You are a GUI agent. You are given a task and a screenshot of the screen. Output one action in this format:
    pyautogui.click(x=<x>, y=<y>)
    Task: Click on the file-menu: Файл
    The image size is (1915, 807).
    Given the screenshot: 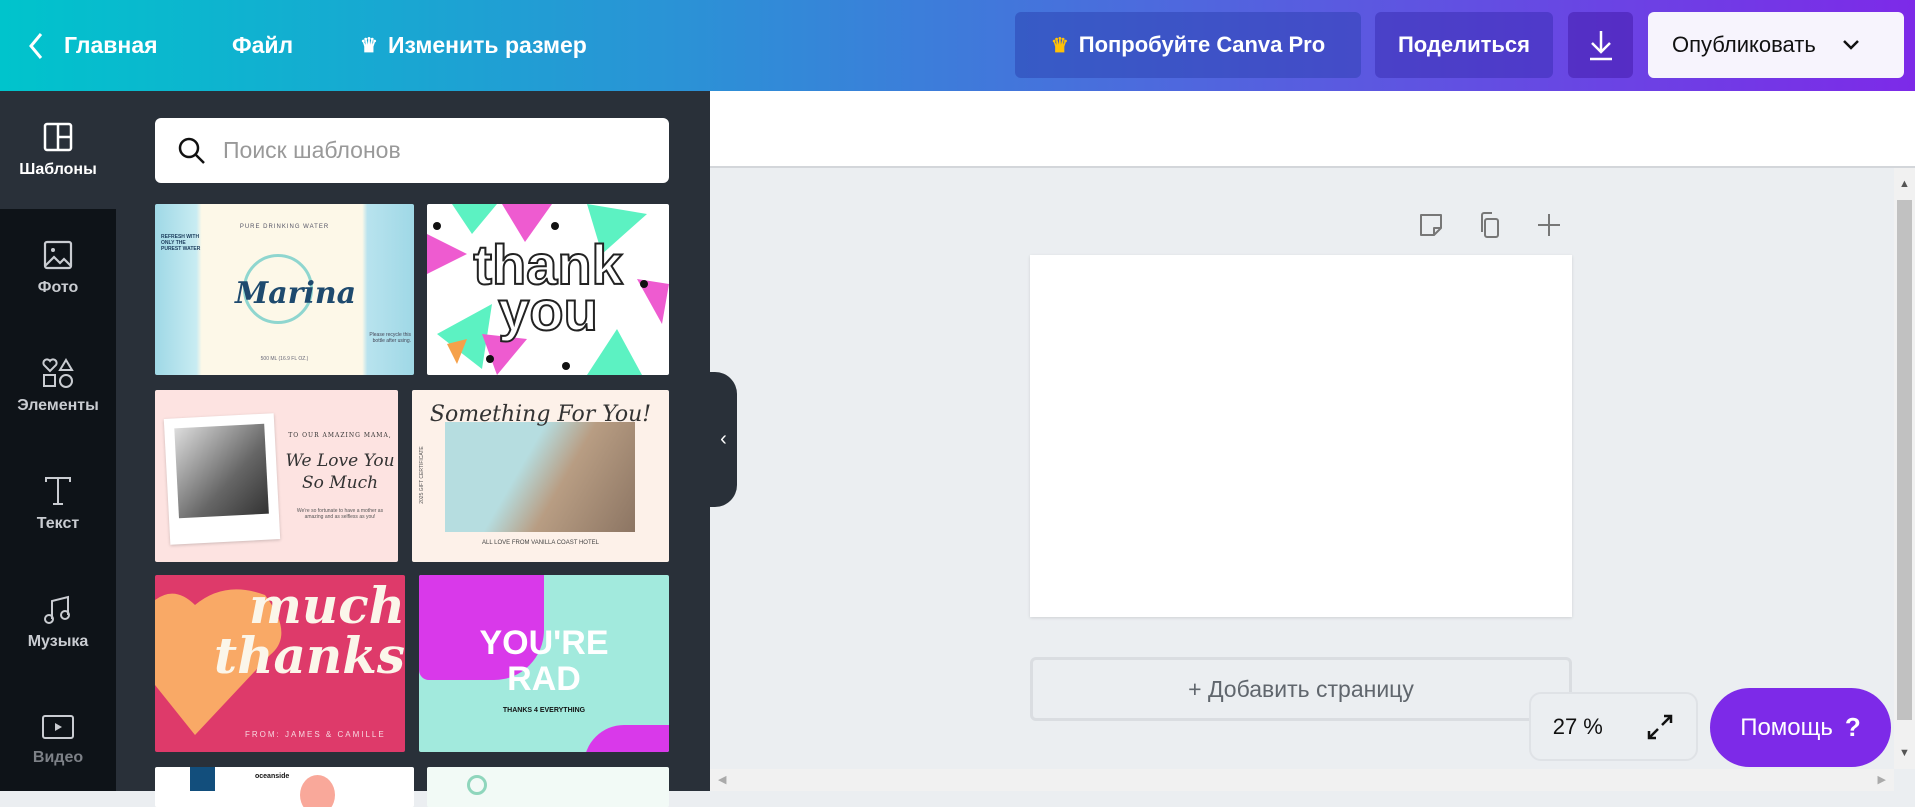 What is the action you would take?
    pyautogui.click(x=262, y=45)
    